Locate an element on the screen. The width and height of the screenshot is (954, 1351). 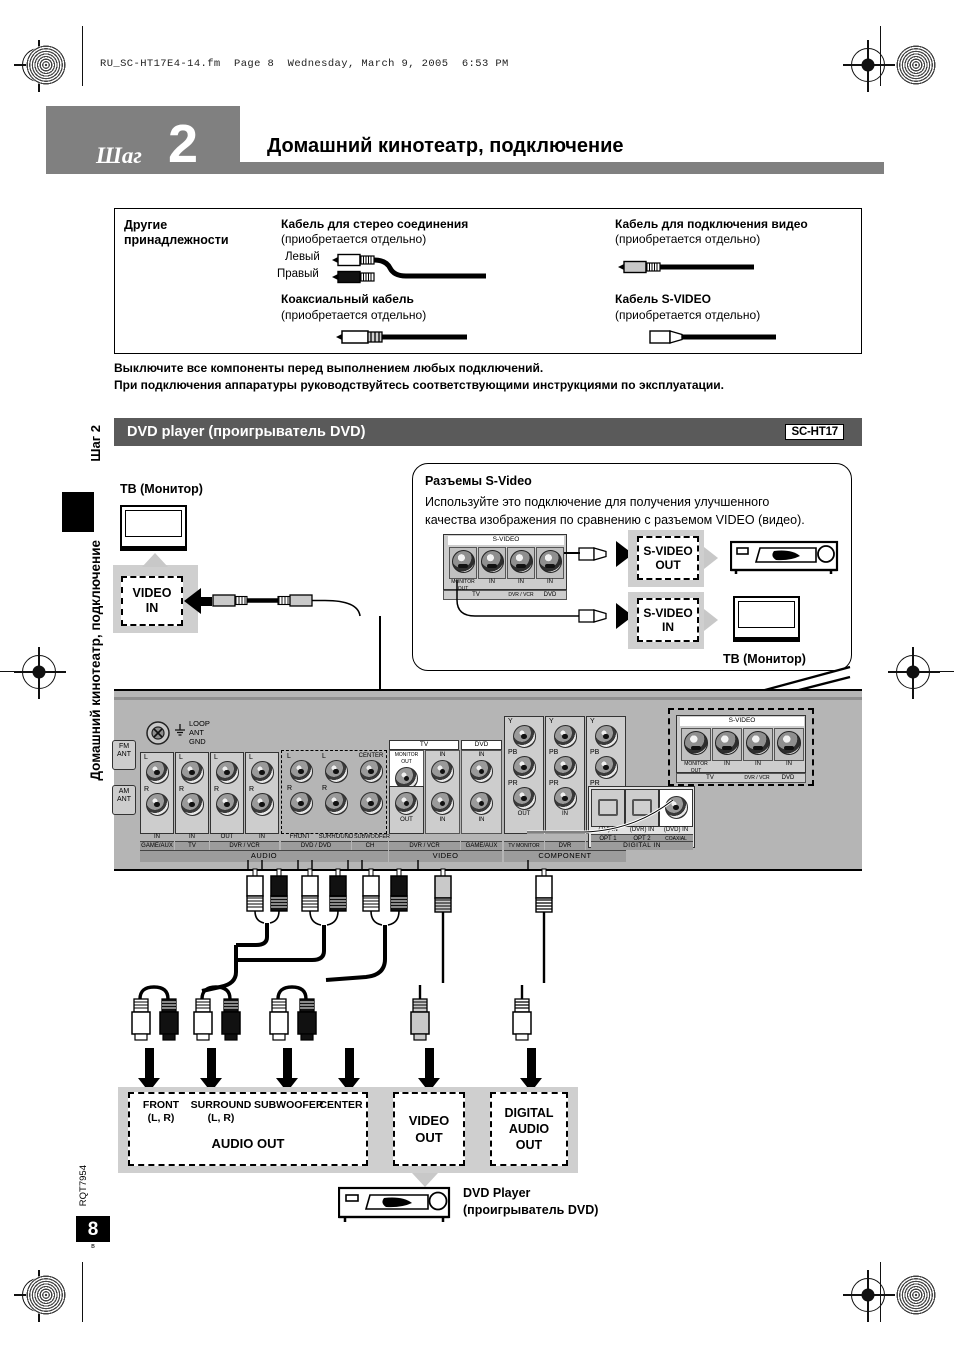
digital-audio-out-box: DIGITAL AUDIO OUT is located at coordinates (529, 1129).